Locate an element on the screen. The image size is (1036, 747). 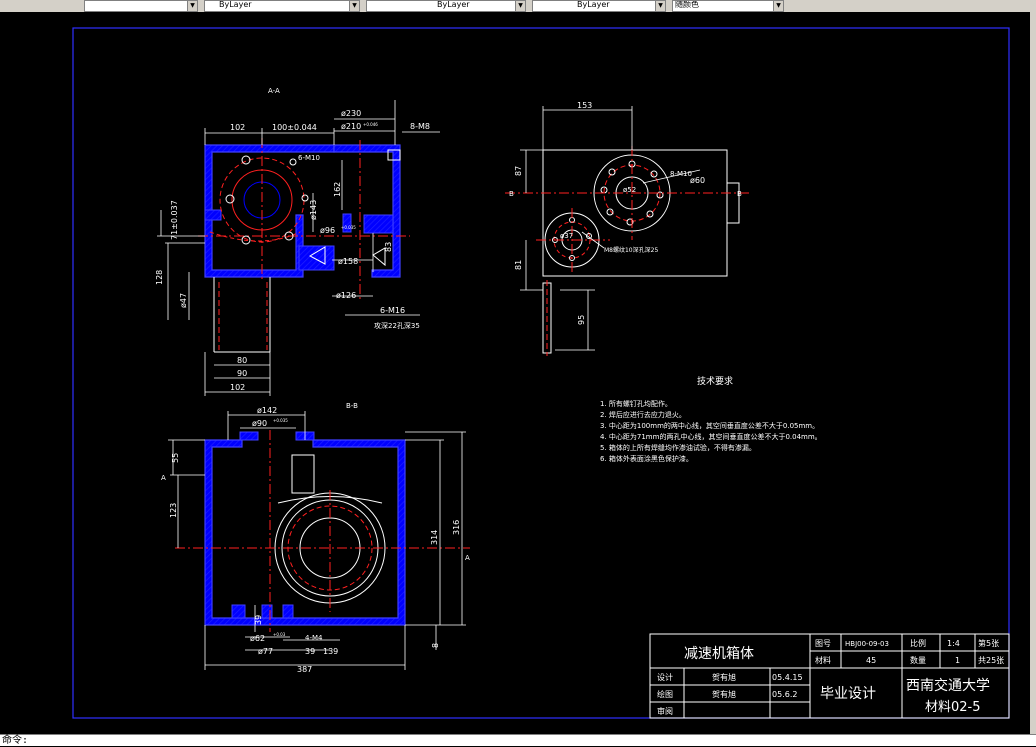
dim-8: 8 is located at coordinates (435, 645).